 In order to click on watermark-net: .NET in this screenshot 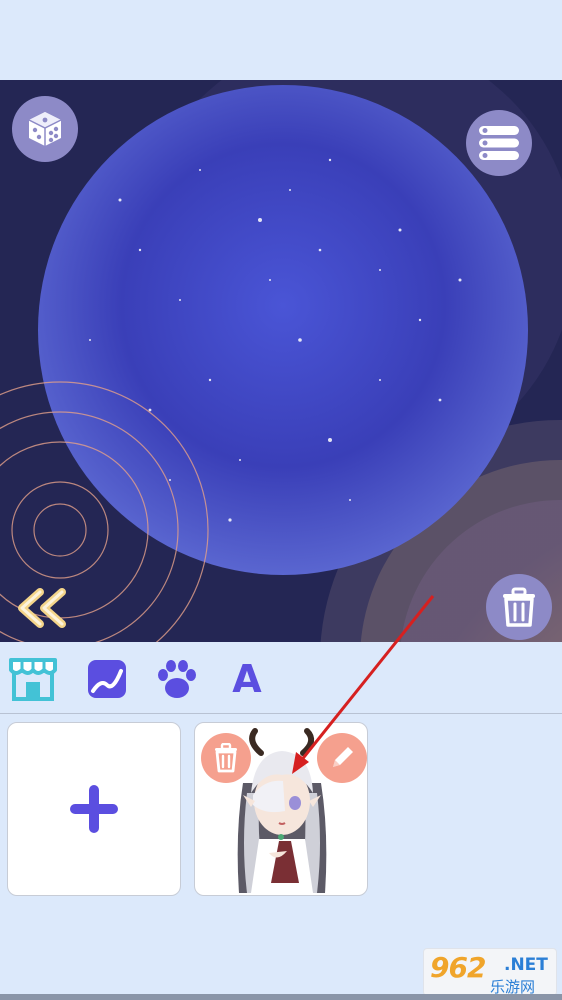, I will do `click(526, 965)`.